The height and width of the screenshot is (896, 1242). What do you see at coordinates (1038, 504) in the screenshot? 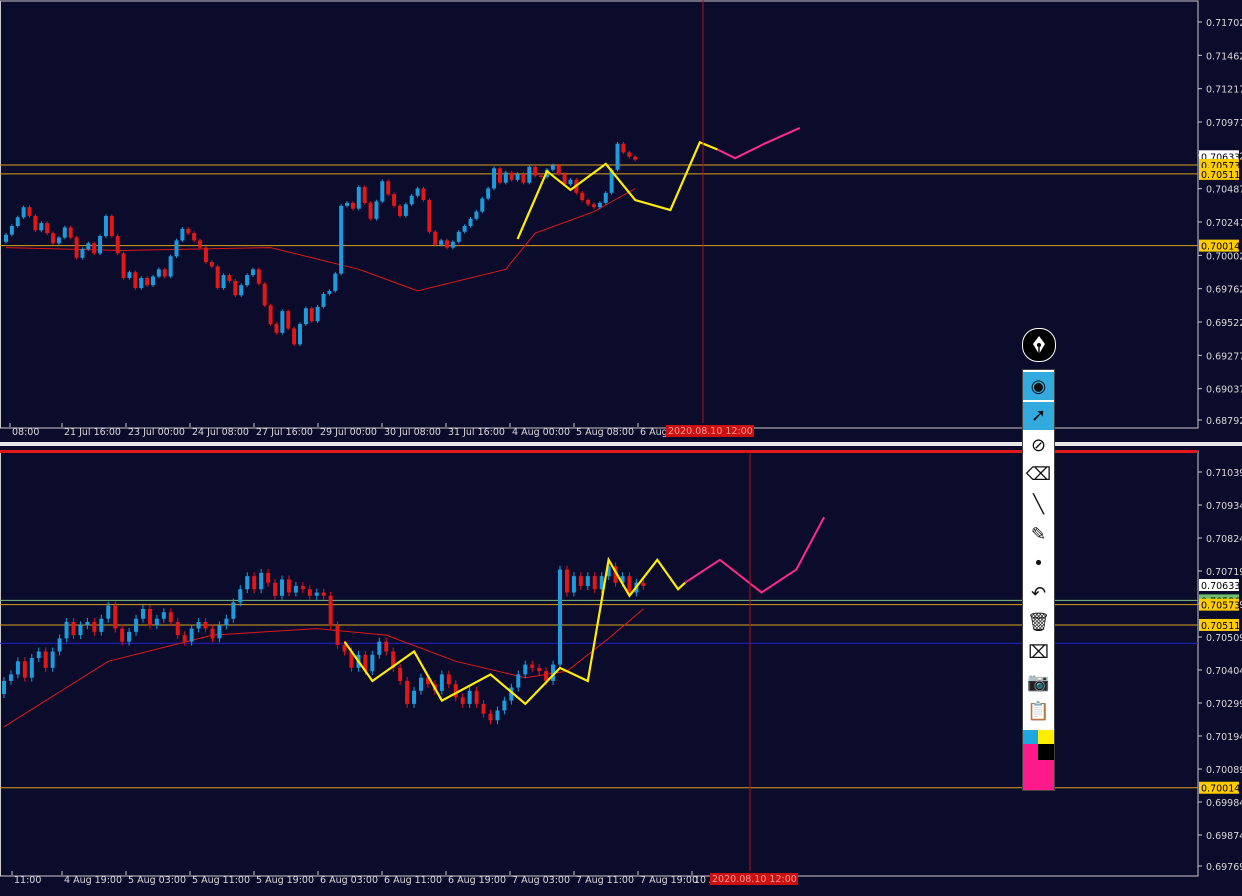
I see `line-tool-icon: ╲` at bounding box center [1038, 504].